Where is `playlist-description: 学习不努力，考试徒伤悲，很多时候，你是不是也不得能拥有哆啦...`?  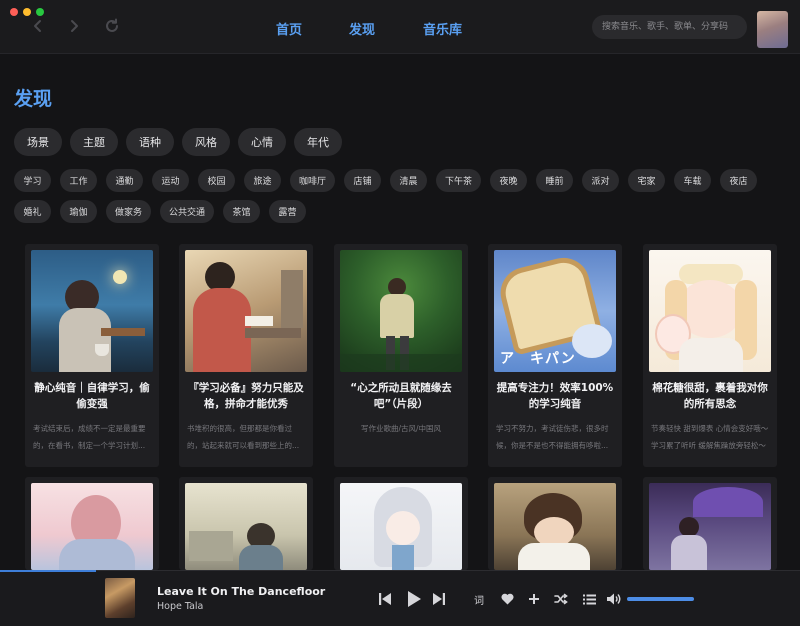 playlist-description: 学习不努力，考试徒伤悲，很多时候，你是不是也不得能拥有哆啦... is located at coordinates (552, 437).